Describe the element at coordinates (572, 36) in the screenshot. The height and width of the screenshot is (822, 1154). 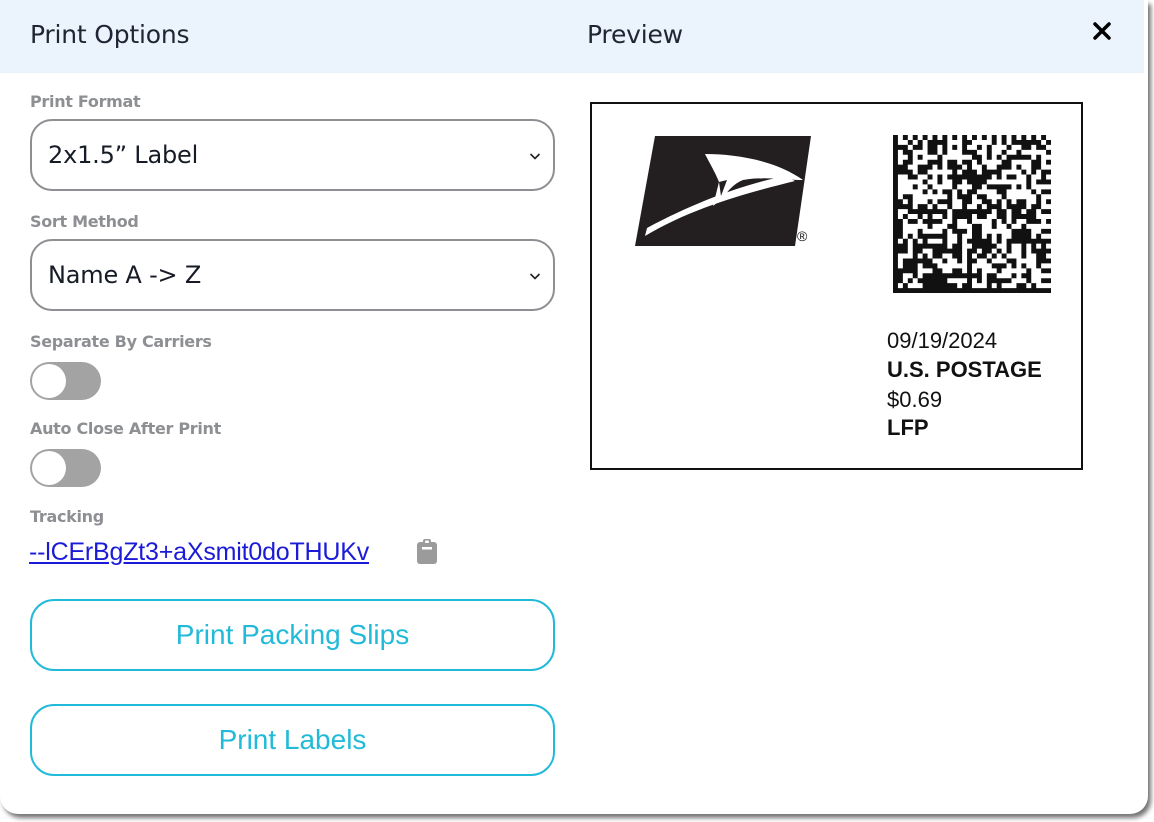
I see `dialog-header: Print Options Preview` at that location.